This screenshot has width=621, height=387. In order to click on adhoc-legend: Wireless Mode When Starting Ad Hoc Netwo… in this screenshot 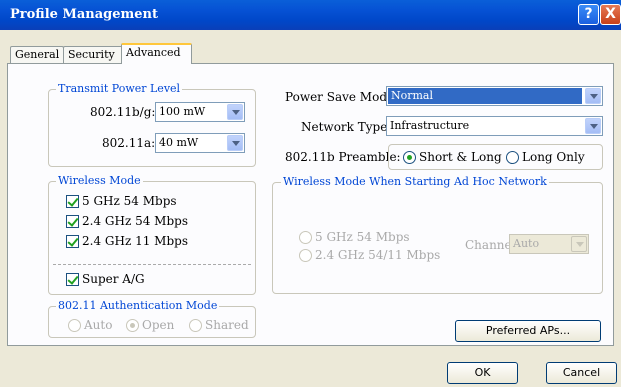, I will do `click(415, 181)`.